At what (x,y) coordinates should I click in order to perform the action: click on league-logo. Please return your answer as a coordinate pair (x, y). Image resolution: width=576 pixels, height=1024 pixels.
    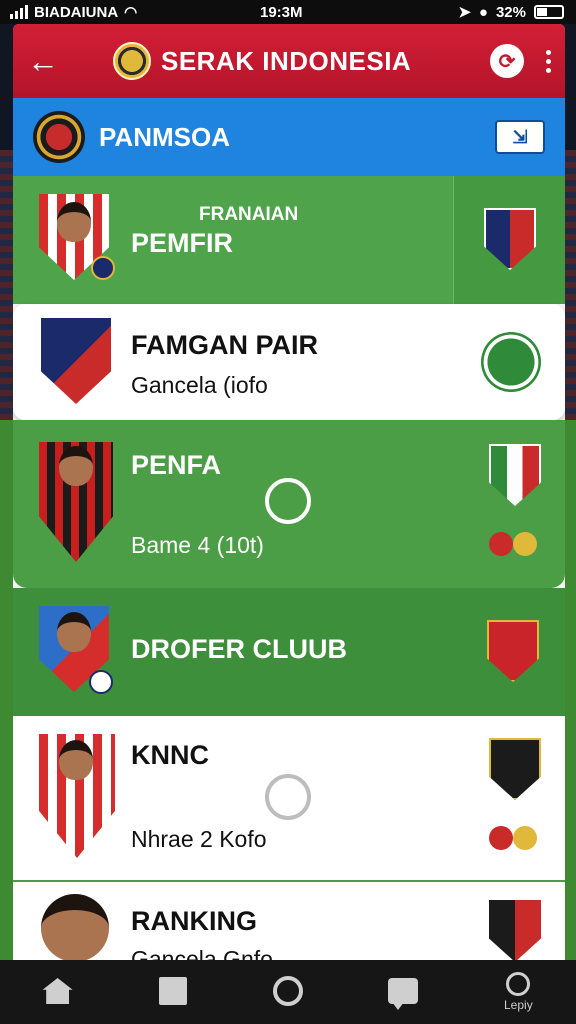
    Looking at the image, I should click on (132, 61).